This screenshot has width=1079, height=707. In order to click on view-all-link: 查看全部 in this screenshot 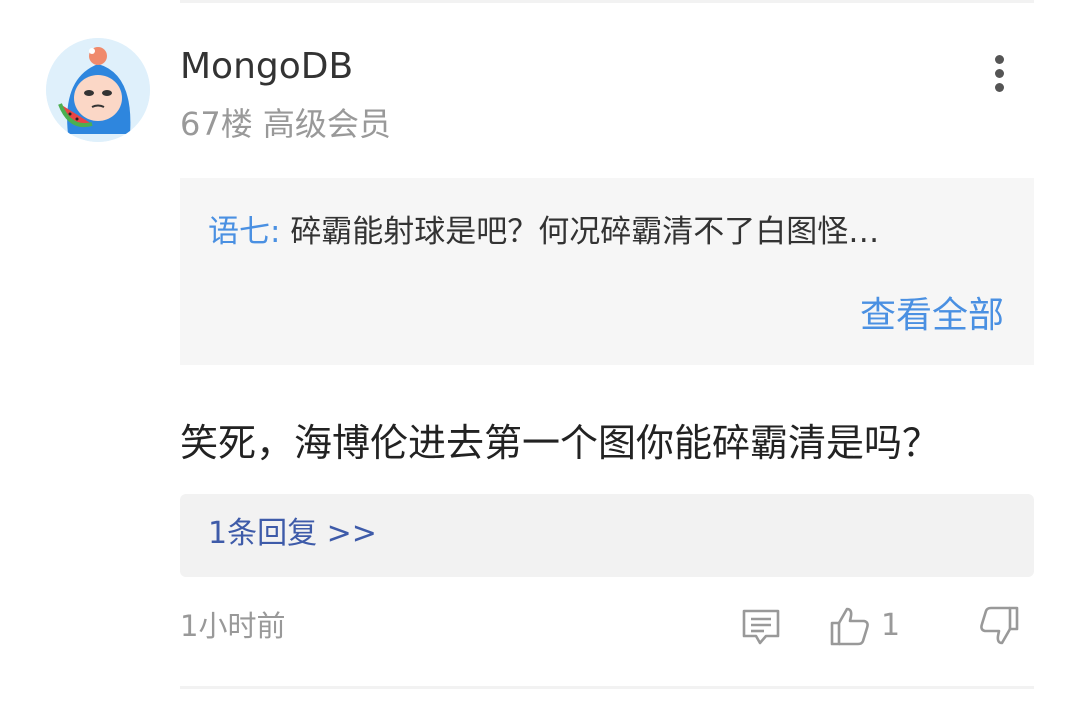, I will do `click(932, 316)`.